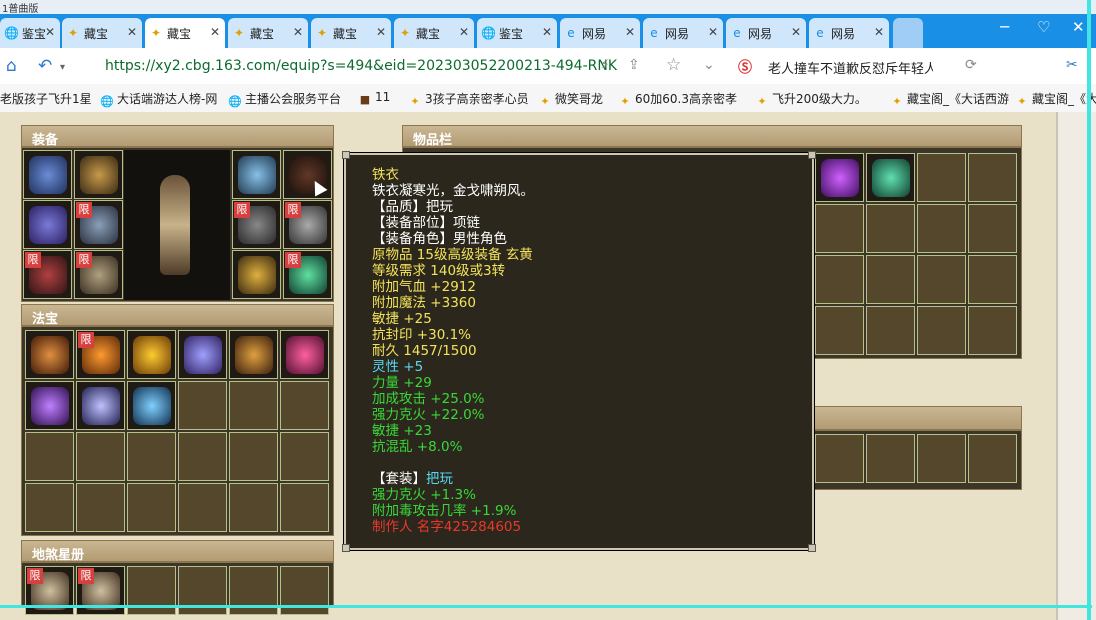  Describe the element at coordinates (374, 98) in the screenshot. I see `bookmark-item: ■ 11` at that location.